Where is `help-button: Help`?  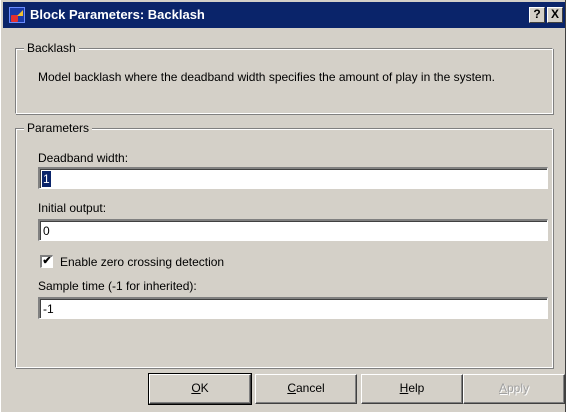 help-button: Help is located at coordinates (412, 389).